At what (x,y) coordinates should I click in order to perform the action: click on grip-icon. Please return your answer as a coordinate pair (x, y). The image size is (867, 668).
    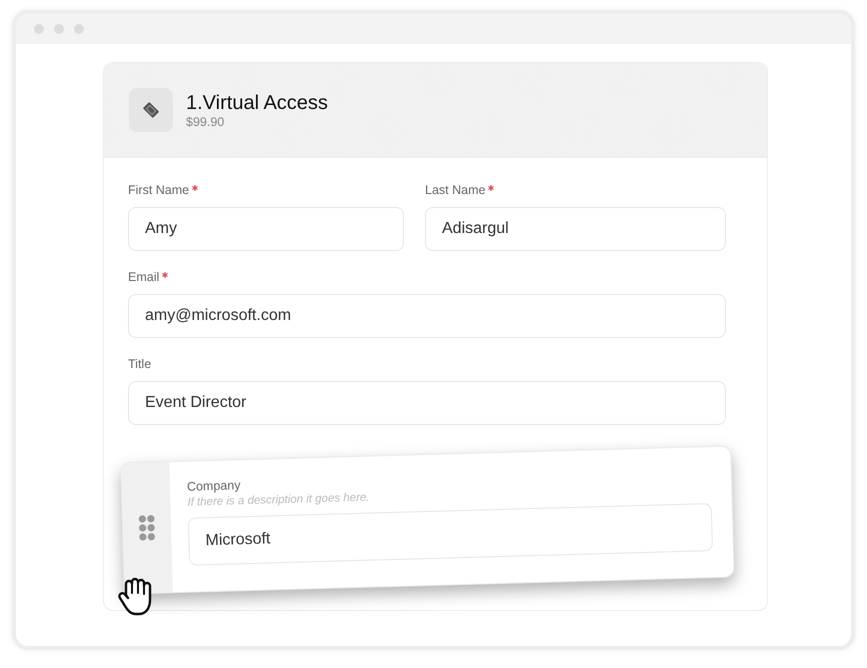
    Looking at the image, I should click on (147, 528).